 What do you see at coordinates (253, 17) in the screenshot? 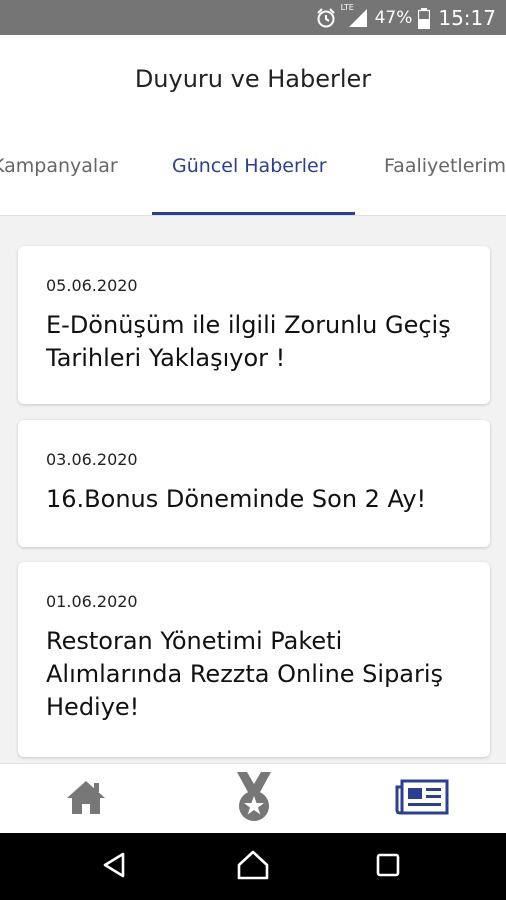
I see `status-bar: LTE 47% 15:17` at bounding box center [253, 17].